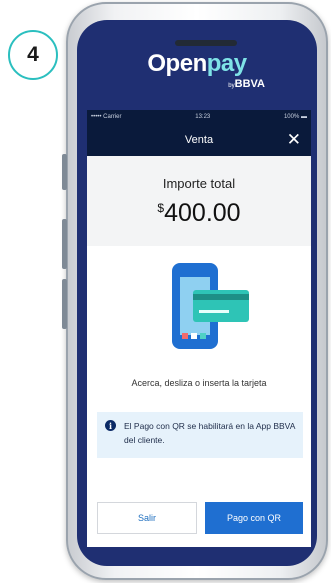  I want to click on status-carrier: ••••• Carrier, so click(106, 117).